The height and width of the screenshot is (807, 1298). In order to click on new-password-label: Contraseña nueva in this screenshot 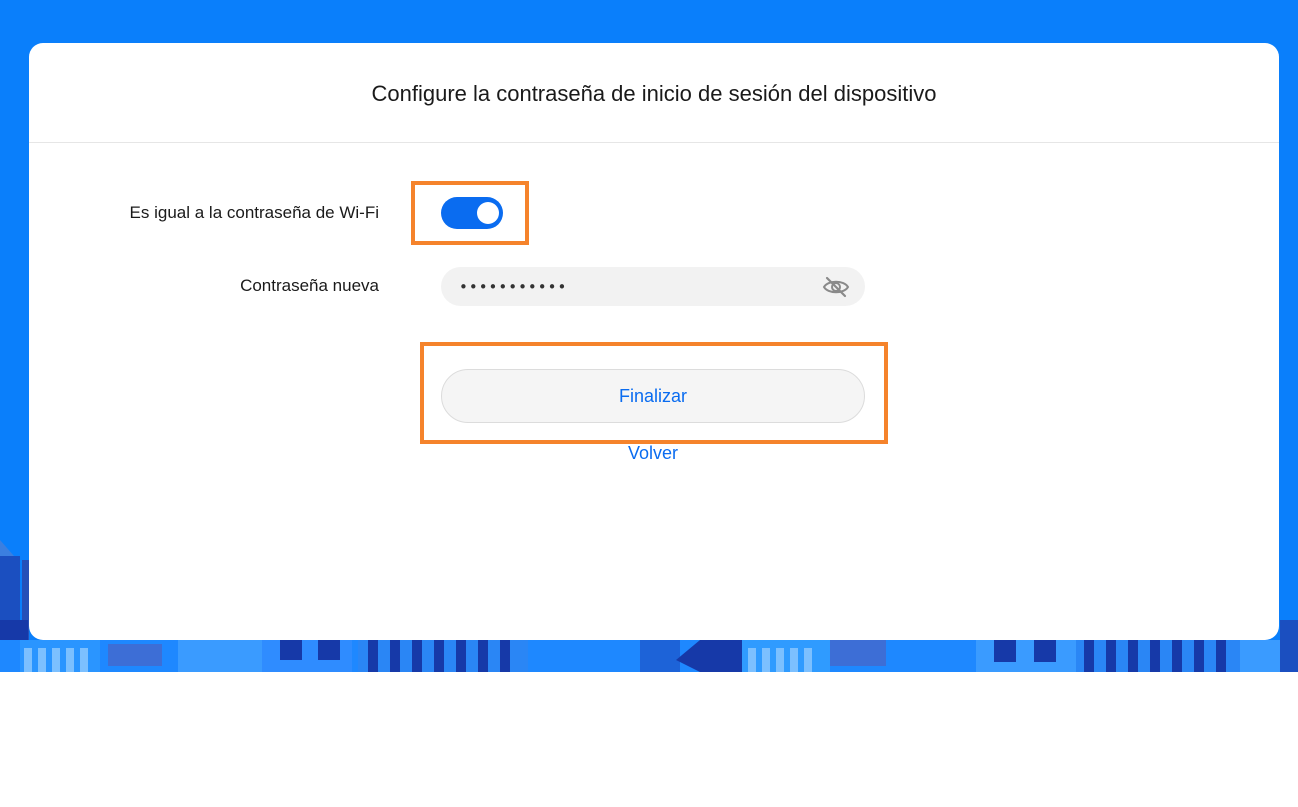, I will do `click(309, 285)`.